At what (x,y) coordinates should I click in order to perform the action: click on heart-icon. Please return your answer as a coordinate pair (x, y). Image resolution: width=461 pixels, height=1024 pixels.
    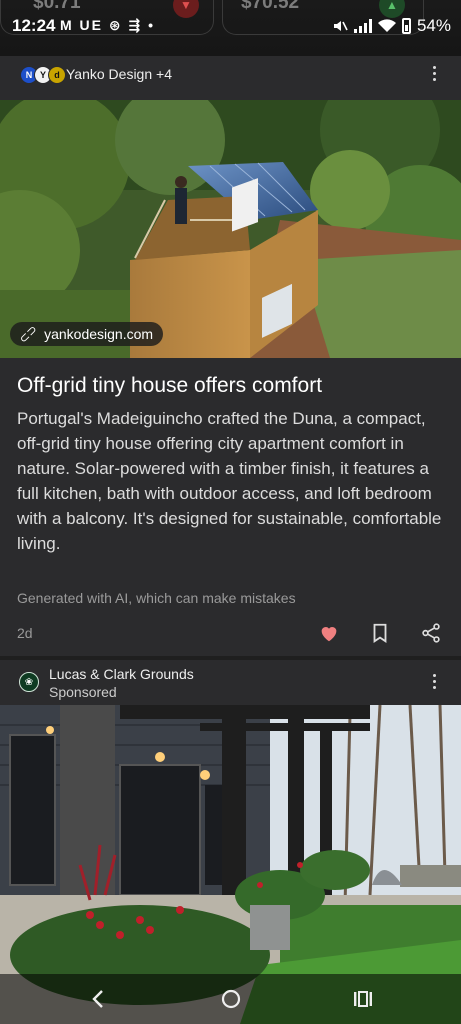
    Looking at the image, I should click on (329, 633).